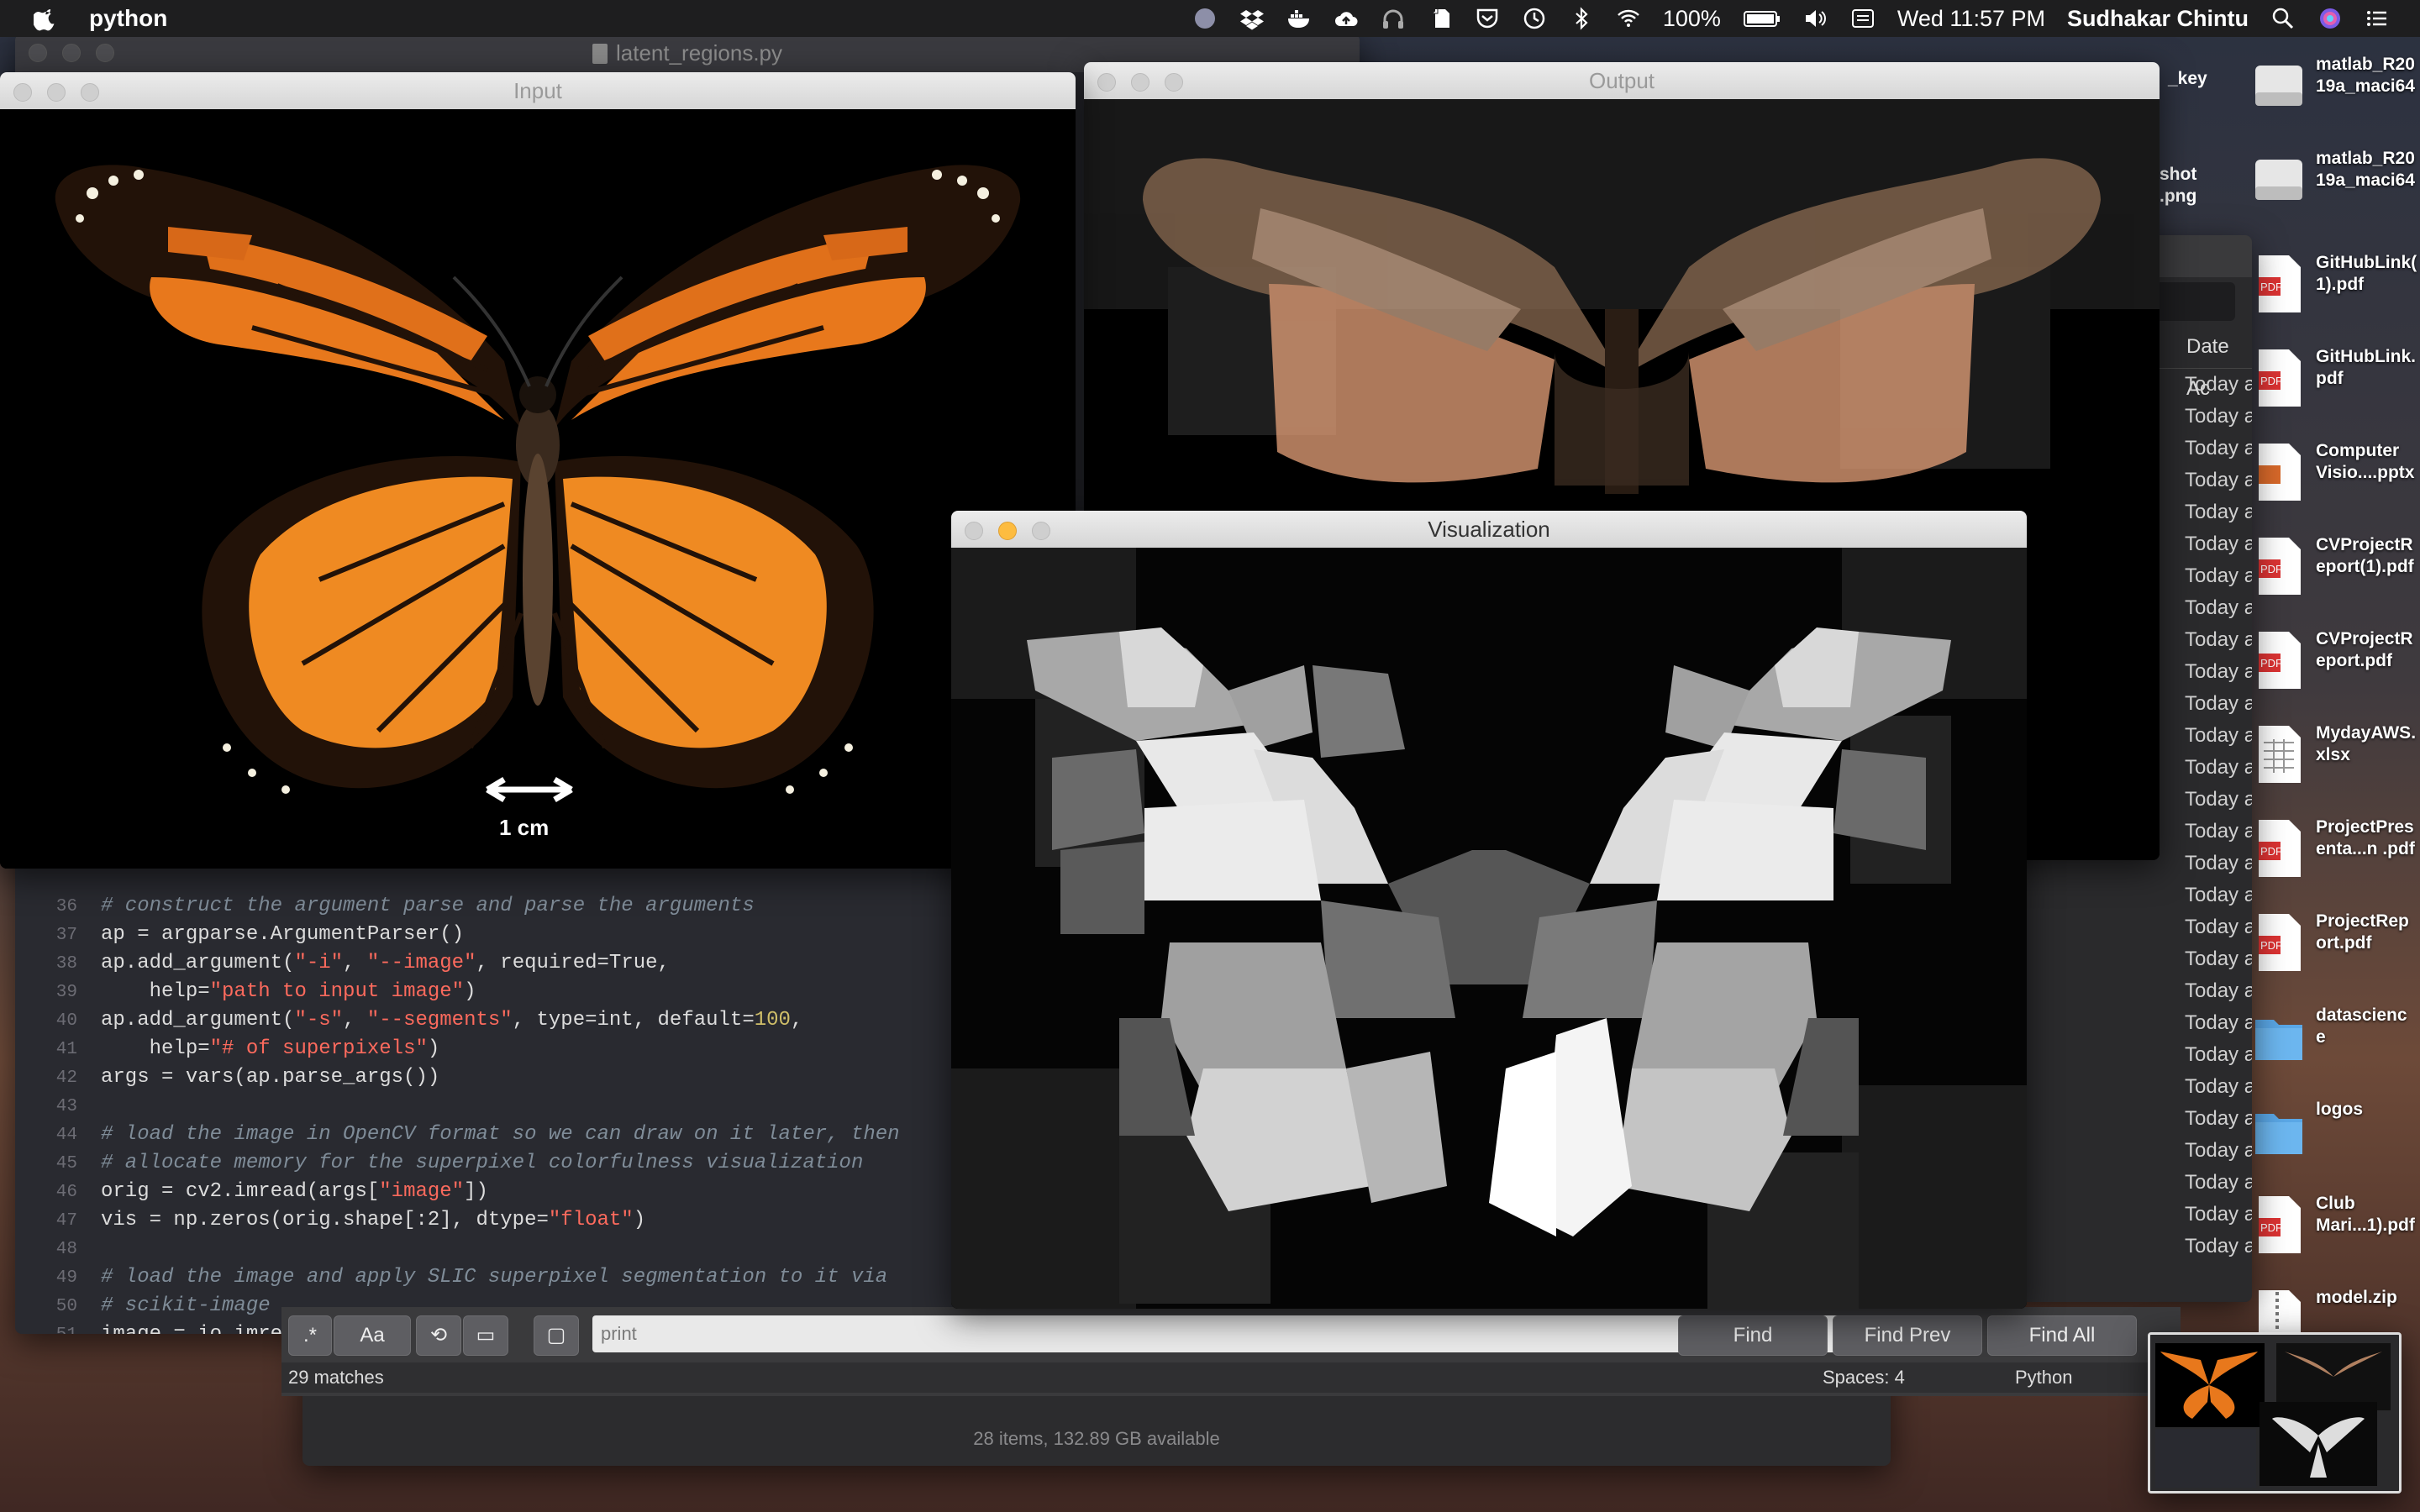 The image size is (2420, 1512). What do you see at coordinates (438, 1335) in the screenshot?
I see `wrap-toggle-button: ⟲` at bounding box center [438, 1335].